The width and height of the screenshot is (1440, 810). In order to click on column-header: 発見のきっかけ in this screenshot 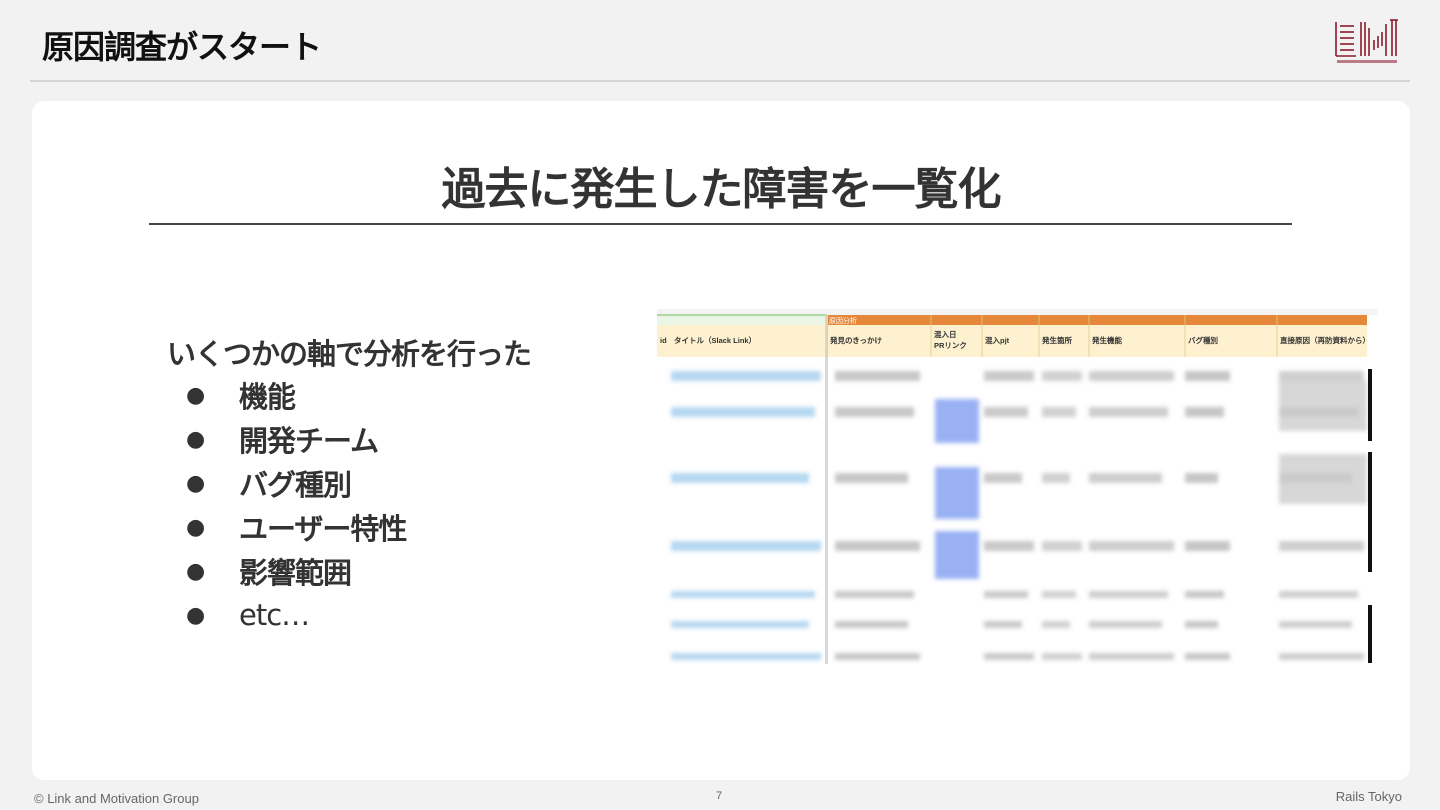, I will do `click(855, 340)`.